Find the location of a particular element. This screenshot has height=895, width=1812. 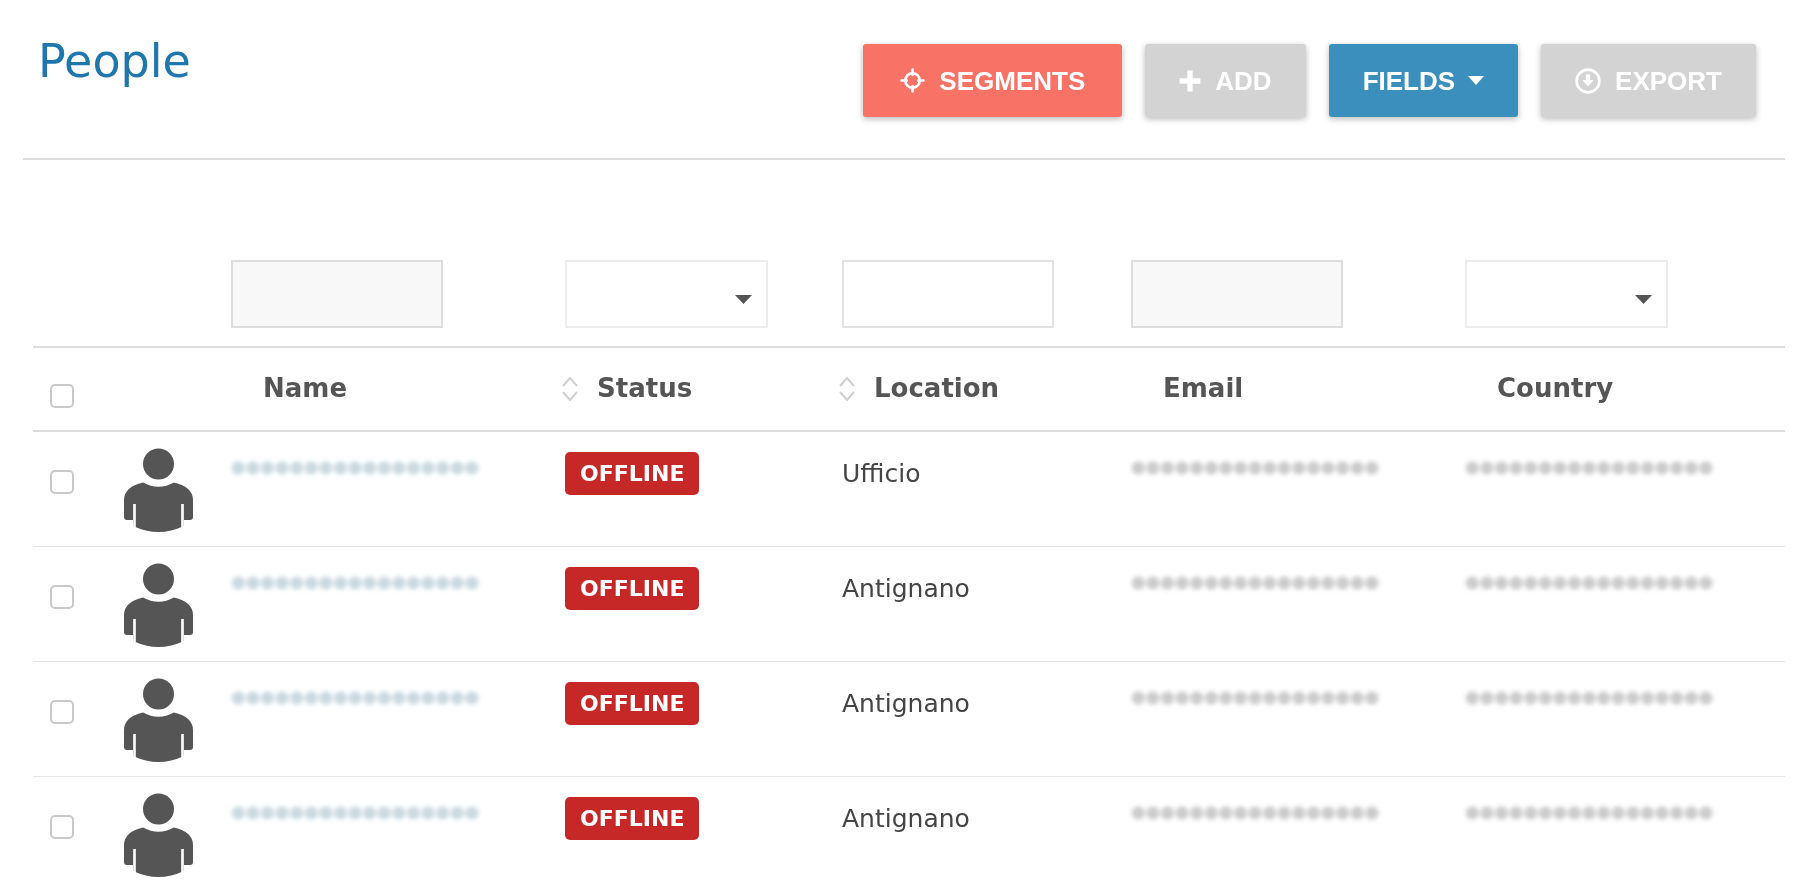

column-header: Country is located at coordinates (1555, 389).